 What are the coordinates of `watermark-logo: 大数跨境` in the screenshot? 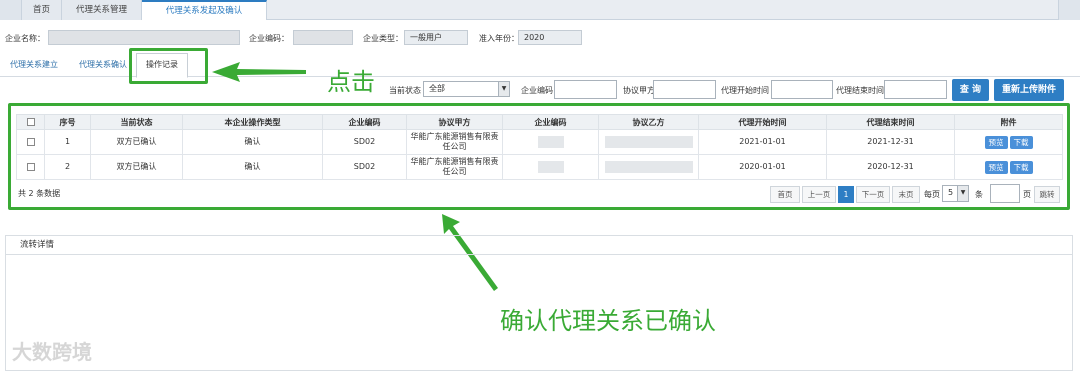 It's located at (52, 352).